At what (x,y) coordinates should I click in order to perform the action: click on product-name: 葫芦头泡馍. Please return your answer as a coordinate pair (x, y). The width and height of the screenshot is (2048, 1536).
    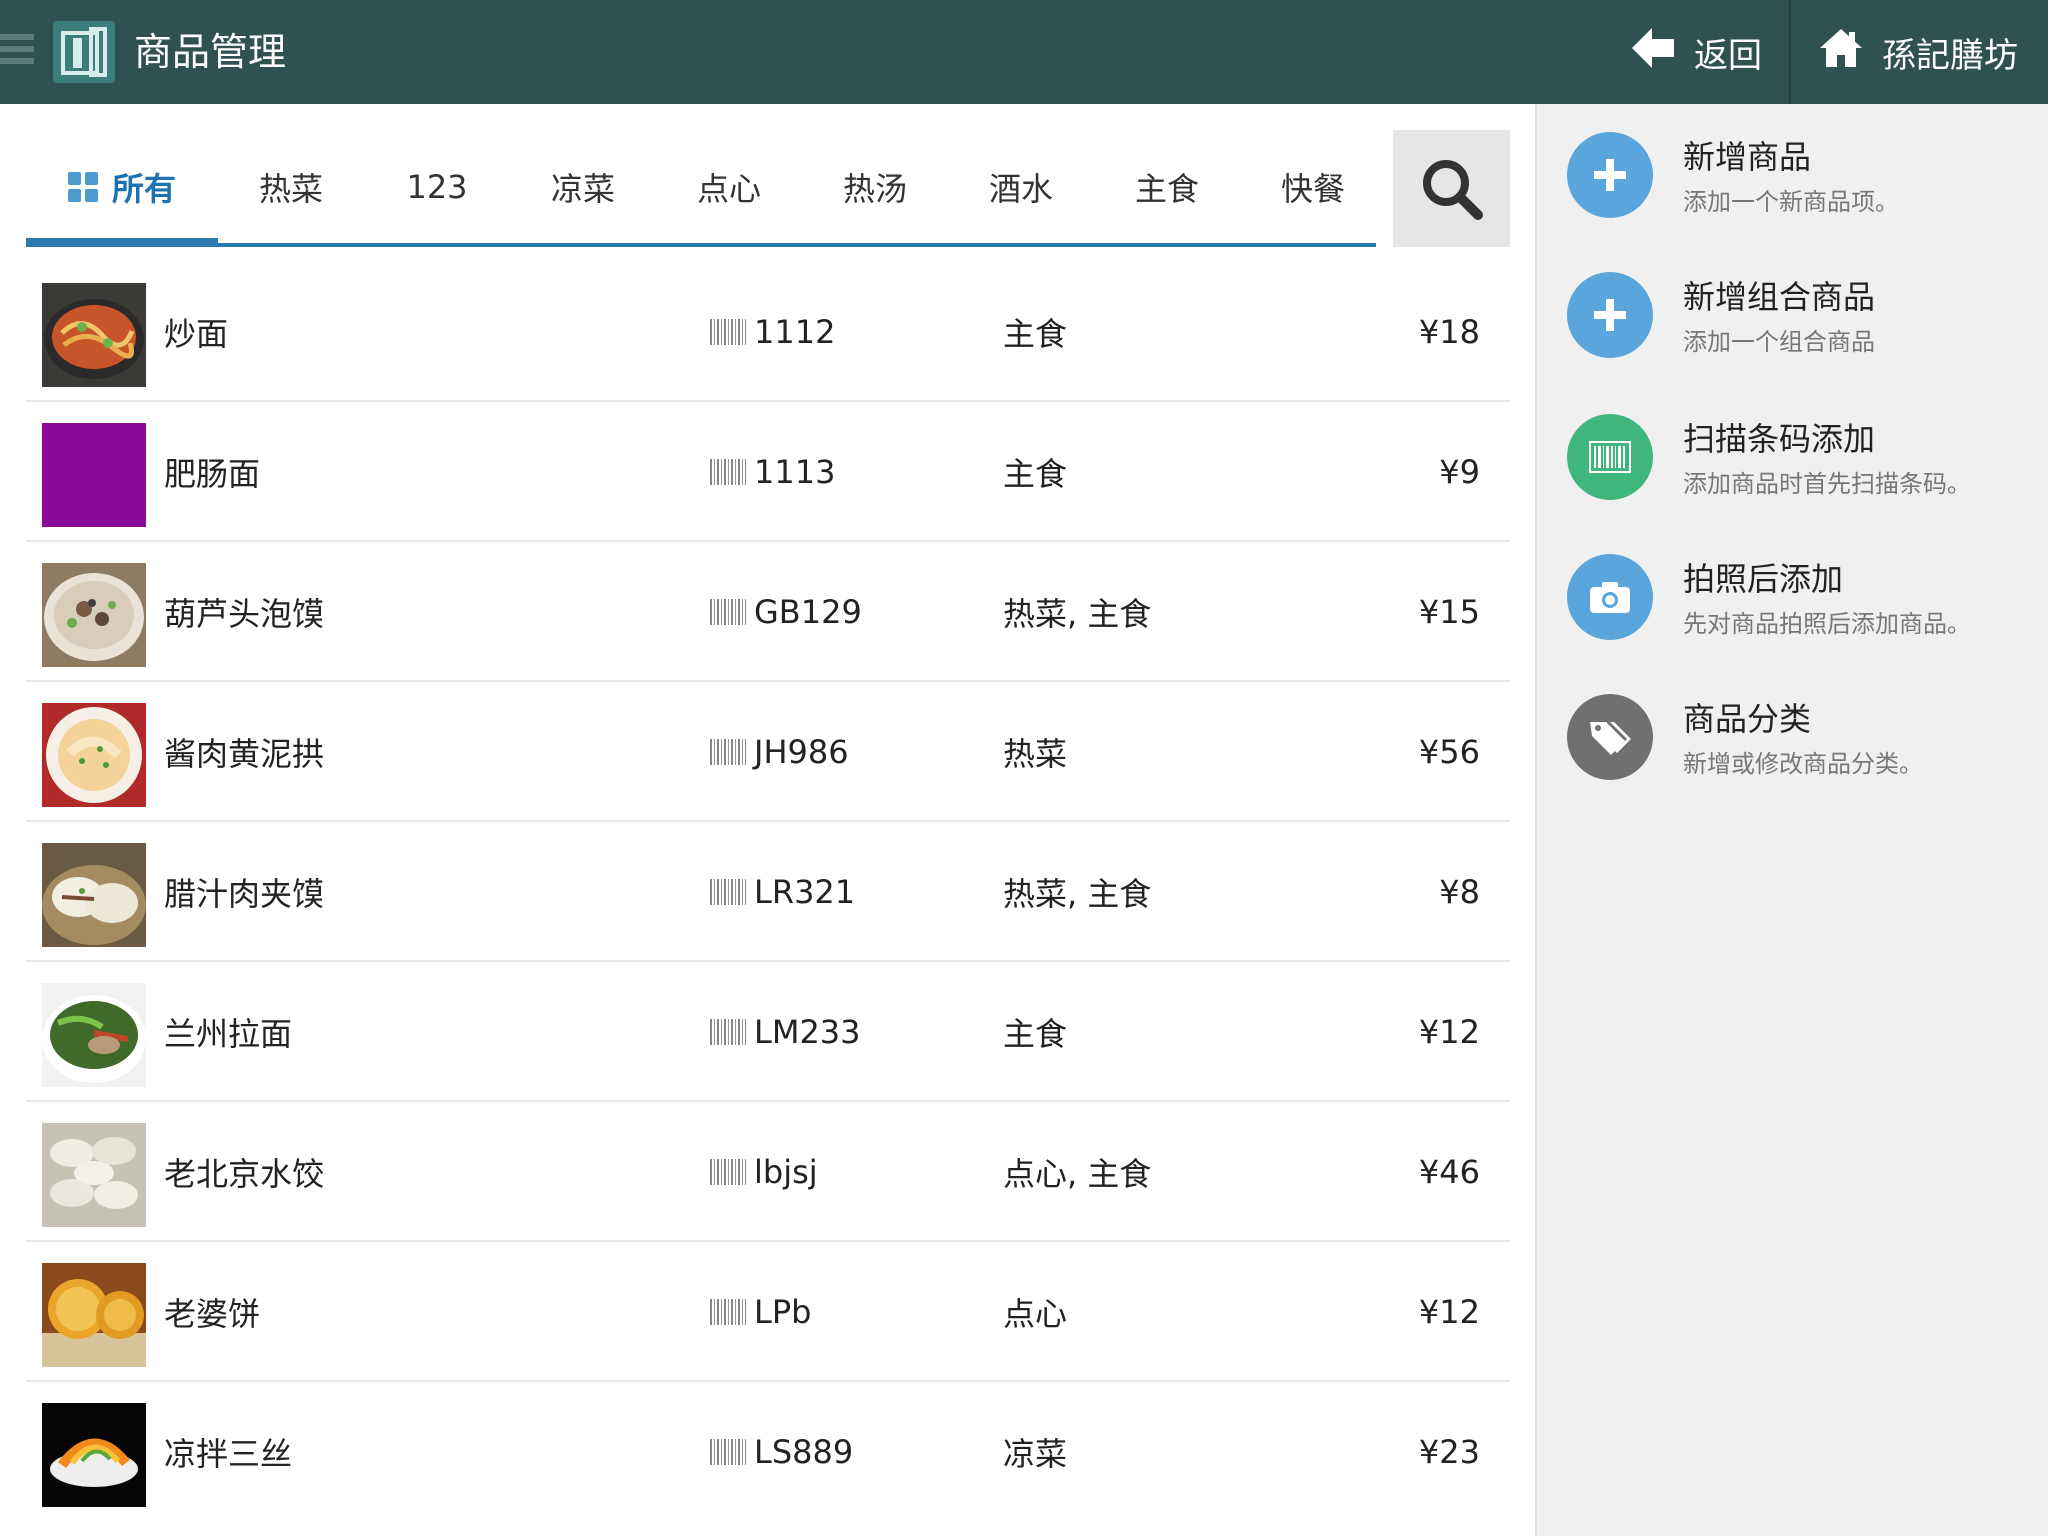
    Looking at the image, I should click on (244, 614).